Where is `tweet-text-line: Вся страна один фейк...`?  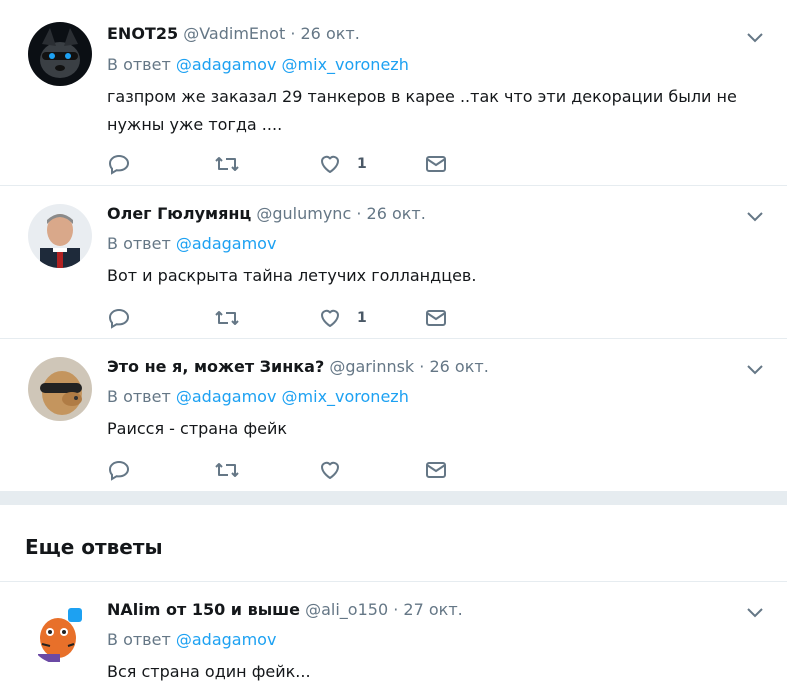
tweet-text-line: Вся страна один фейк... is located at coordinates (209, 671).